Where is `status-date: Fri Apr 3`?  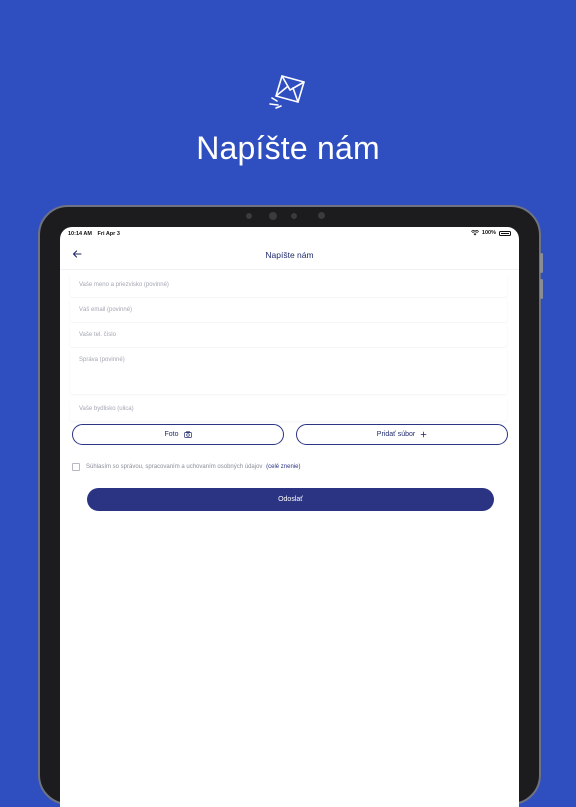
status-date: Fri Apr 3 is located at coordinates (108, 234).